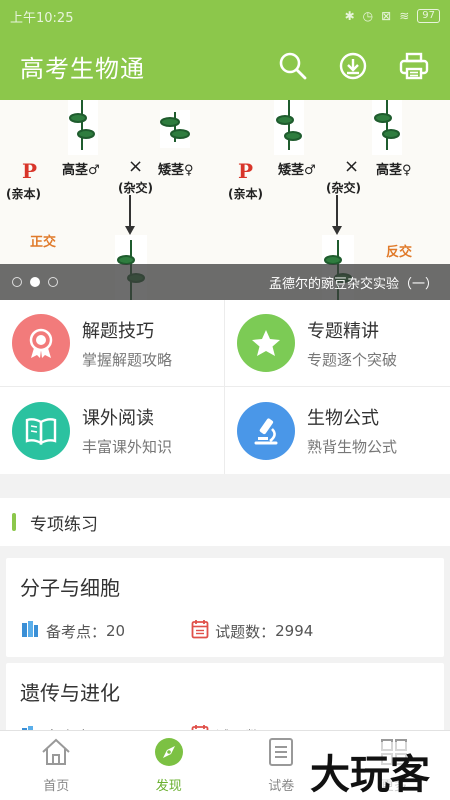 This screenshot has height=800, width=450. What do you see at coordinates (56, 754) in the screenshot?
I see `home-icon` at bounding box center [56, 754].